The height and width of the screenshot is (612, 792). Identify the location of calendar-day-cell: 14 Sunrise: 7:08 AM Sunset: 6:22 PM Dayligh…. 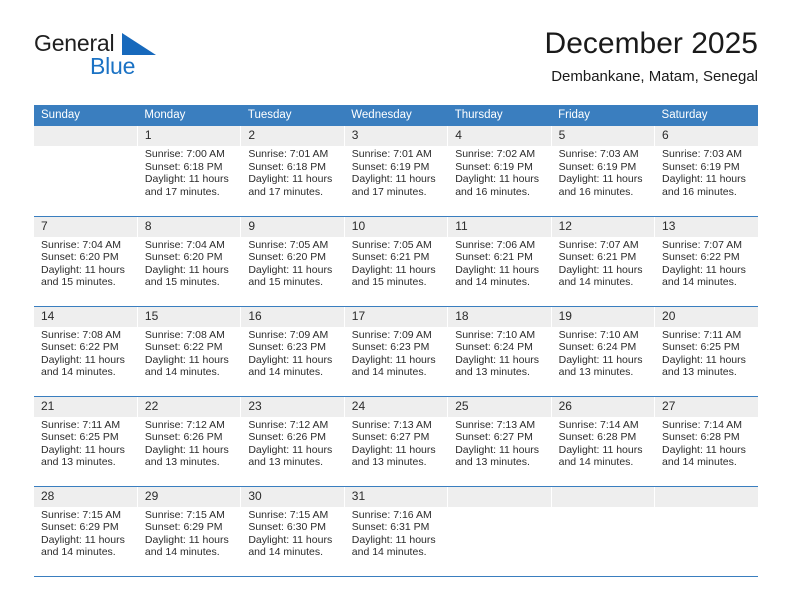
(86, 351).